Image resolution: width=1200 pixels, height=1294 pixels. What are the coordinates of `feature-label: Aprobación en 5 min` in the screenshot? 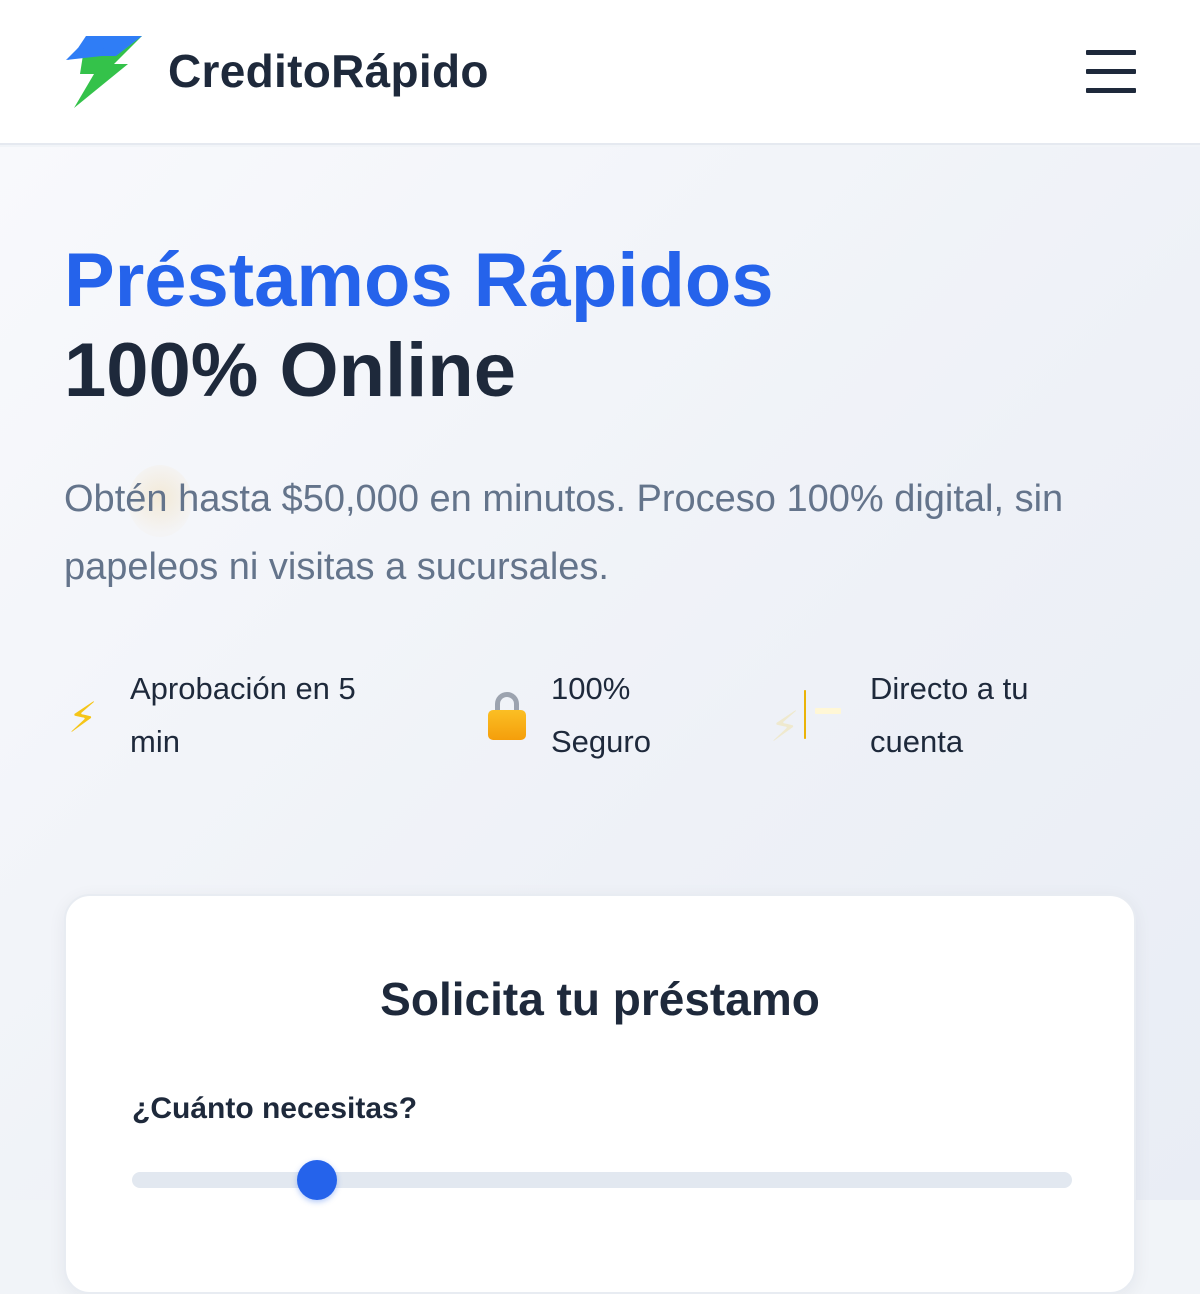 It's located at (243, 715).